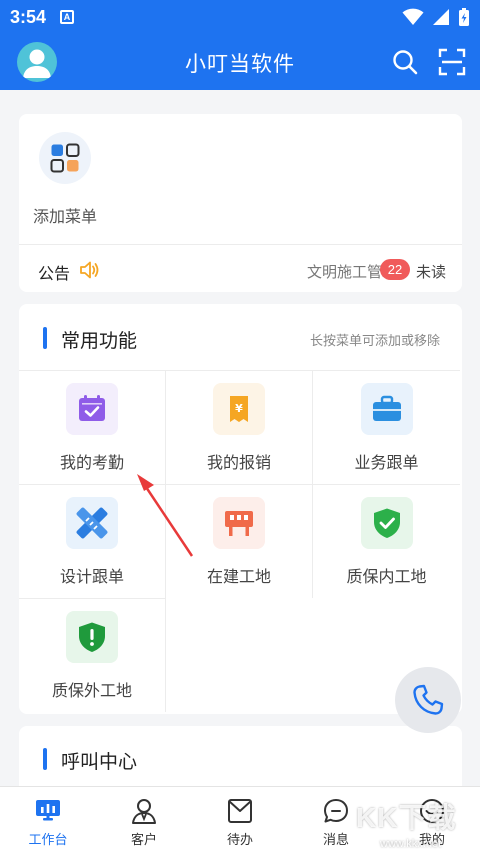  What do you see at coordinates (65, 215) in the screenshot?
I see `add-menu-label: 添加菜单` at bounding box center [65, 215].